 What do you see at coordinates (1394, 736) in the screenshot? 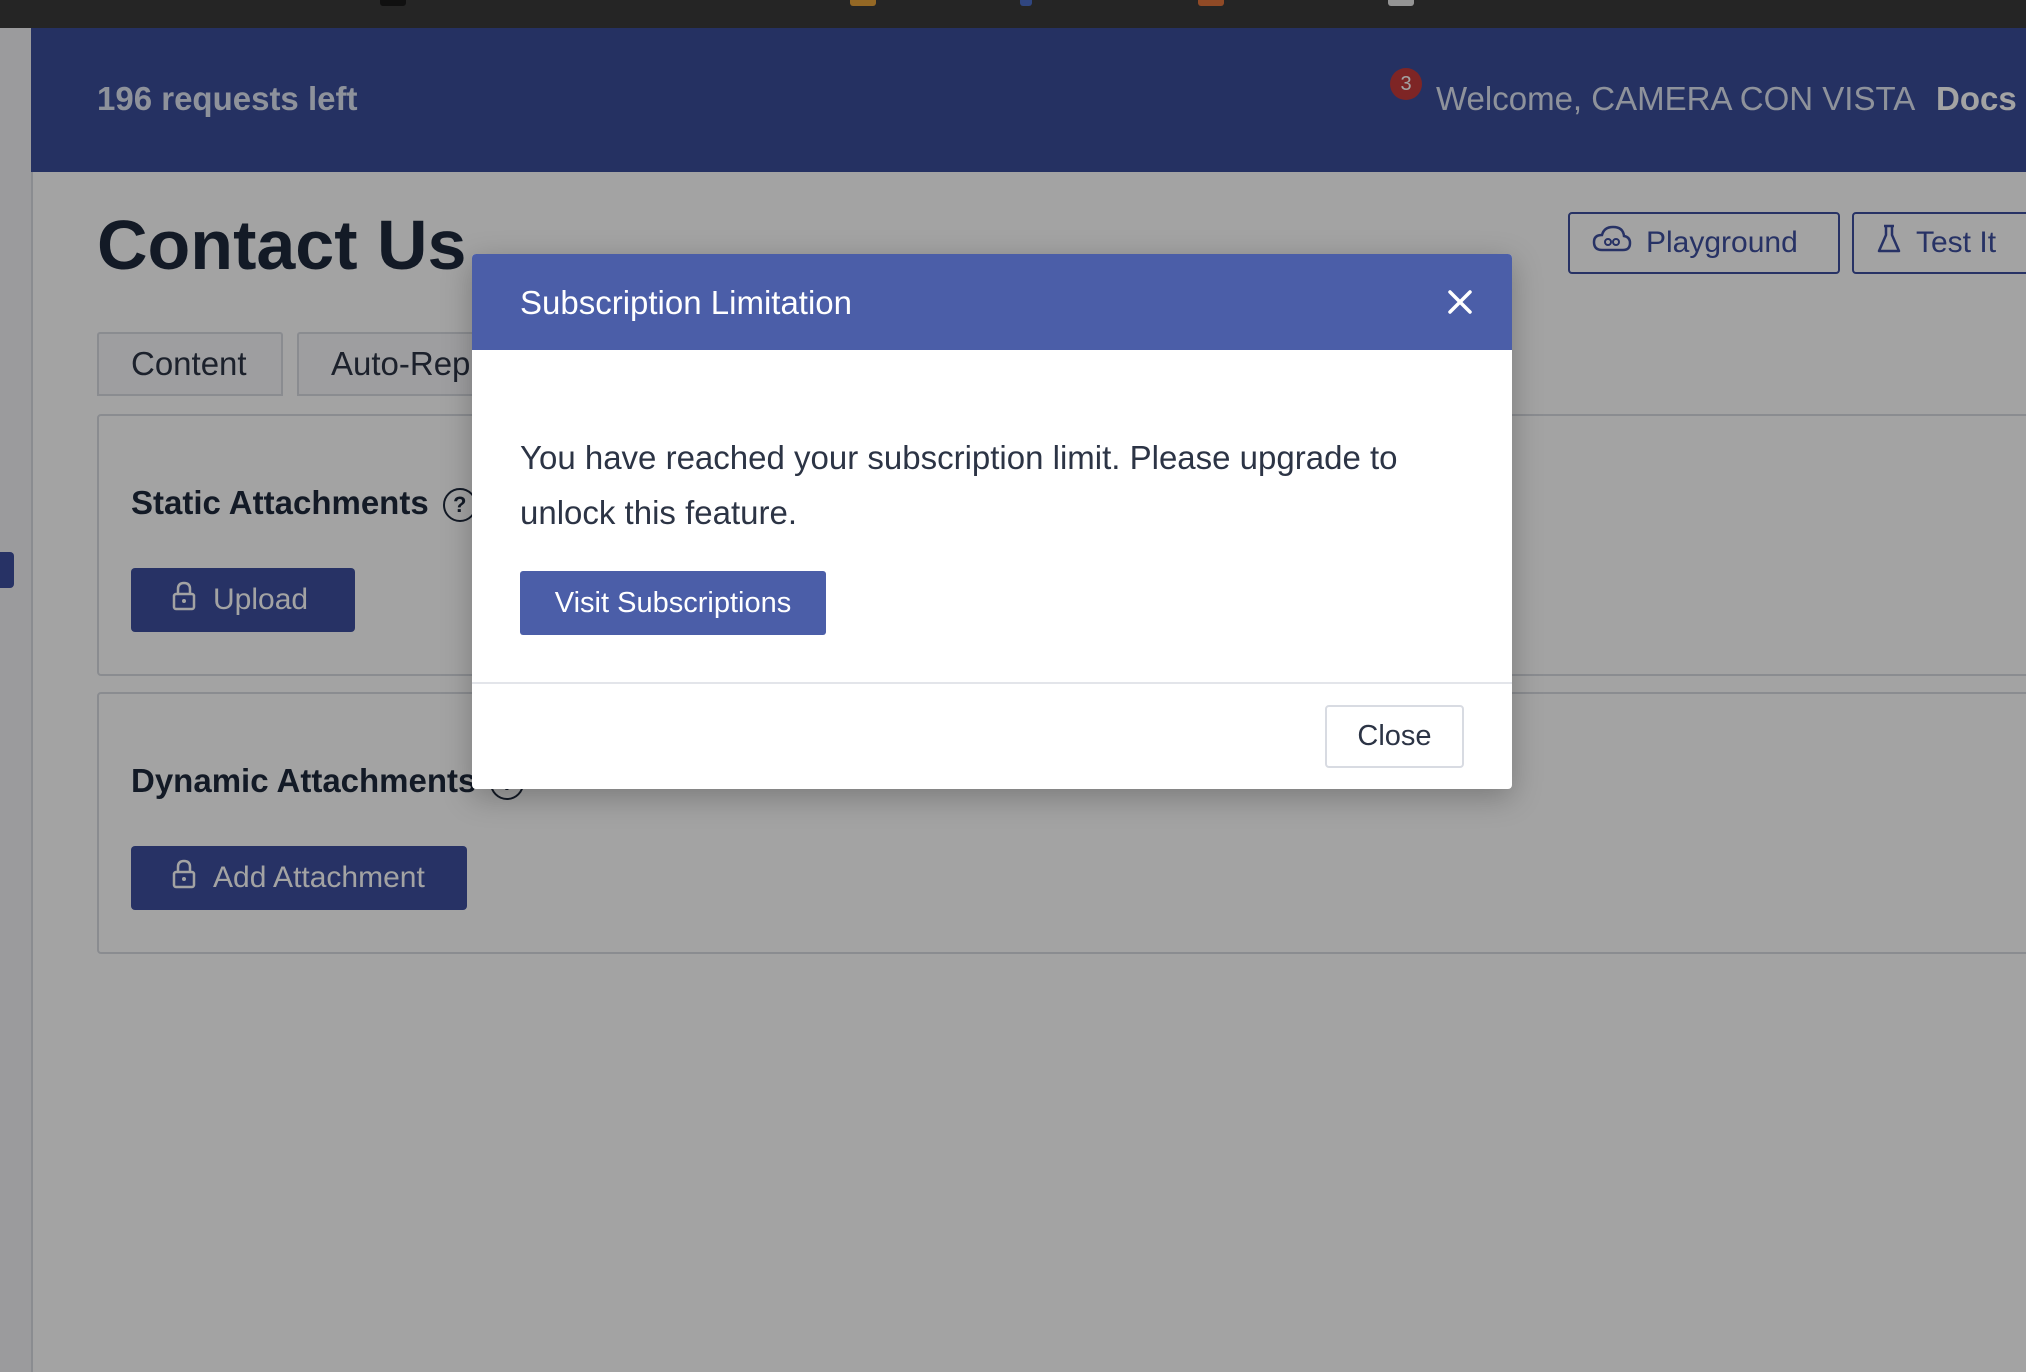
I see `close-button: Close` at bounding box center [1394, 736].